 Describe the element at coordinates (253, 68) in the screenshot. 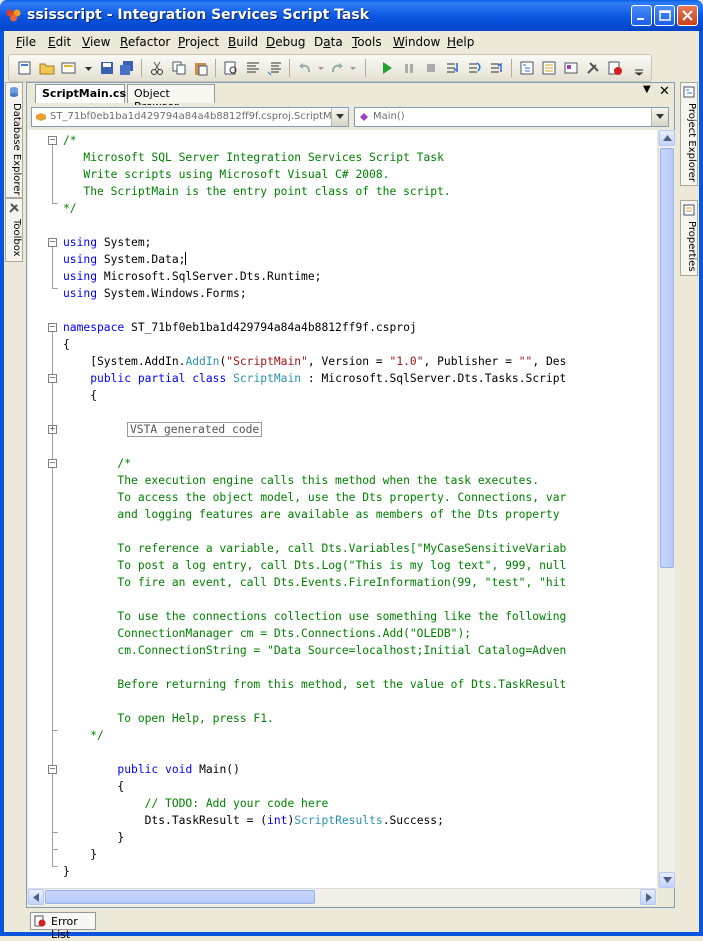

I see `comment-lines-icon` at that location.